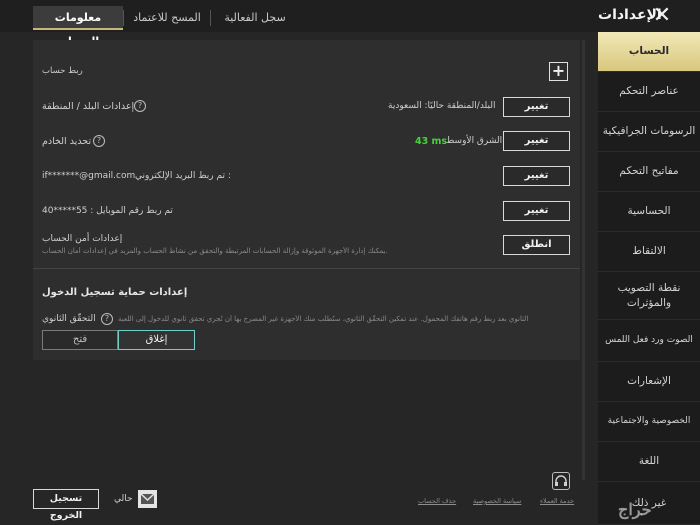 The width and height of the screenshot is (700, 525). Describe the element at coordinates (89, 176) in the screenshot. I see `email-value: if*******@gmail.com` at that location.